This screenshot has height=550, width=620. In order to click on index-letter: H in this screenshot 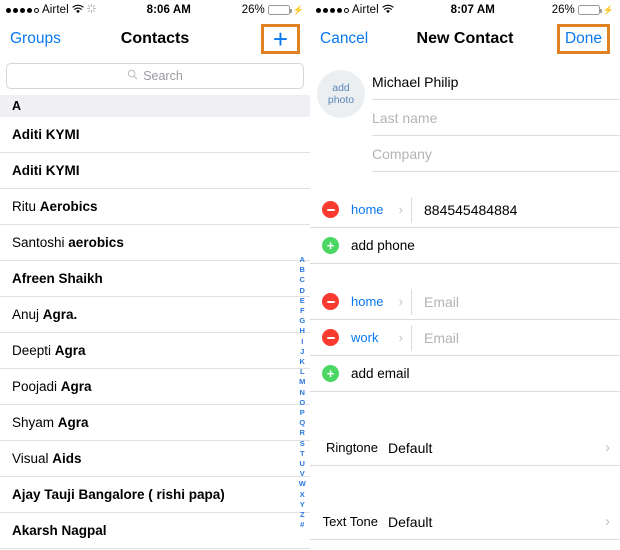, I will do `click(303, 331)`.